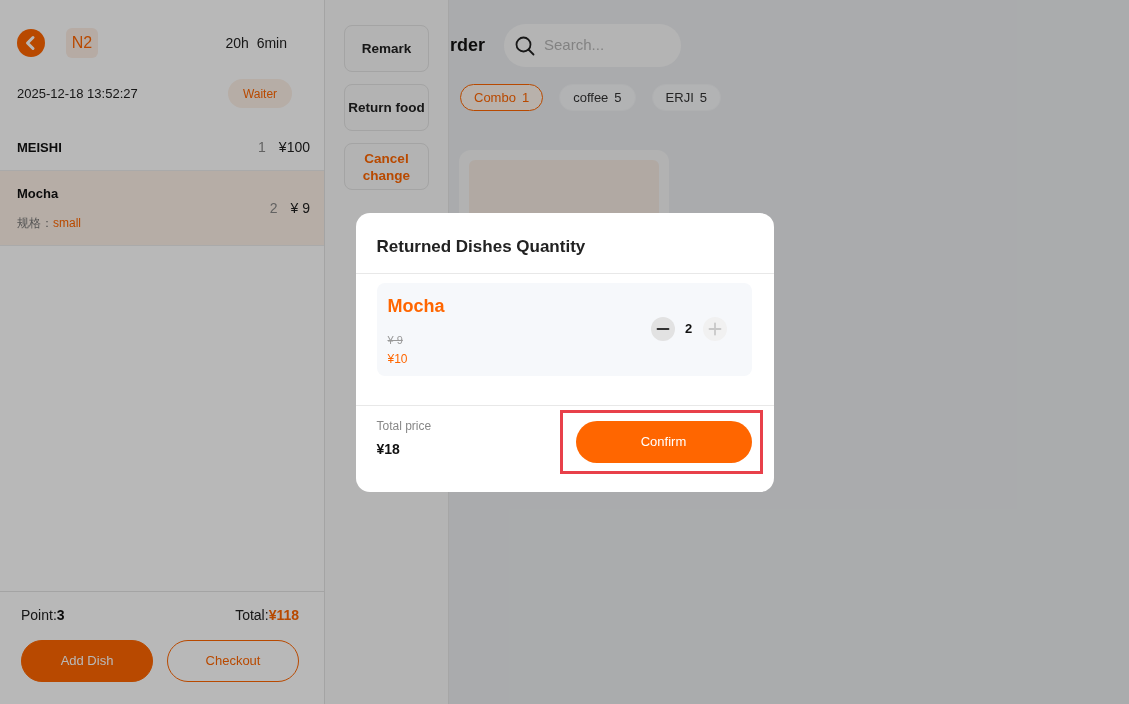  What do you see at coordinates (688, 329) in the screenshot?
I see `quantity-value: 2` at bounding box center [688, 329].